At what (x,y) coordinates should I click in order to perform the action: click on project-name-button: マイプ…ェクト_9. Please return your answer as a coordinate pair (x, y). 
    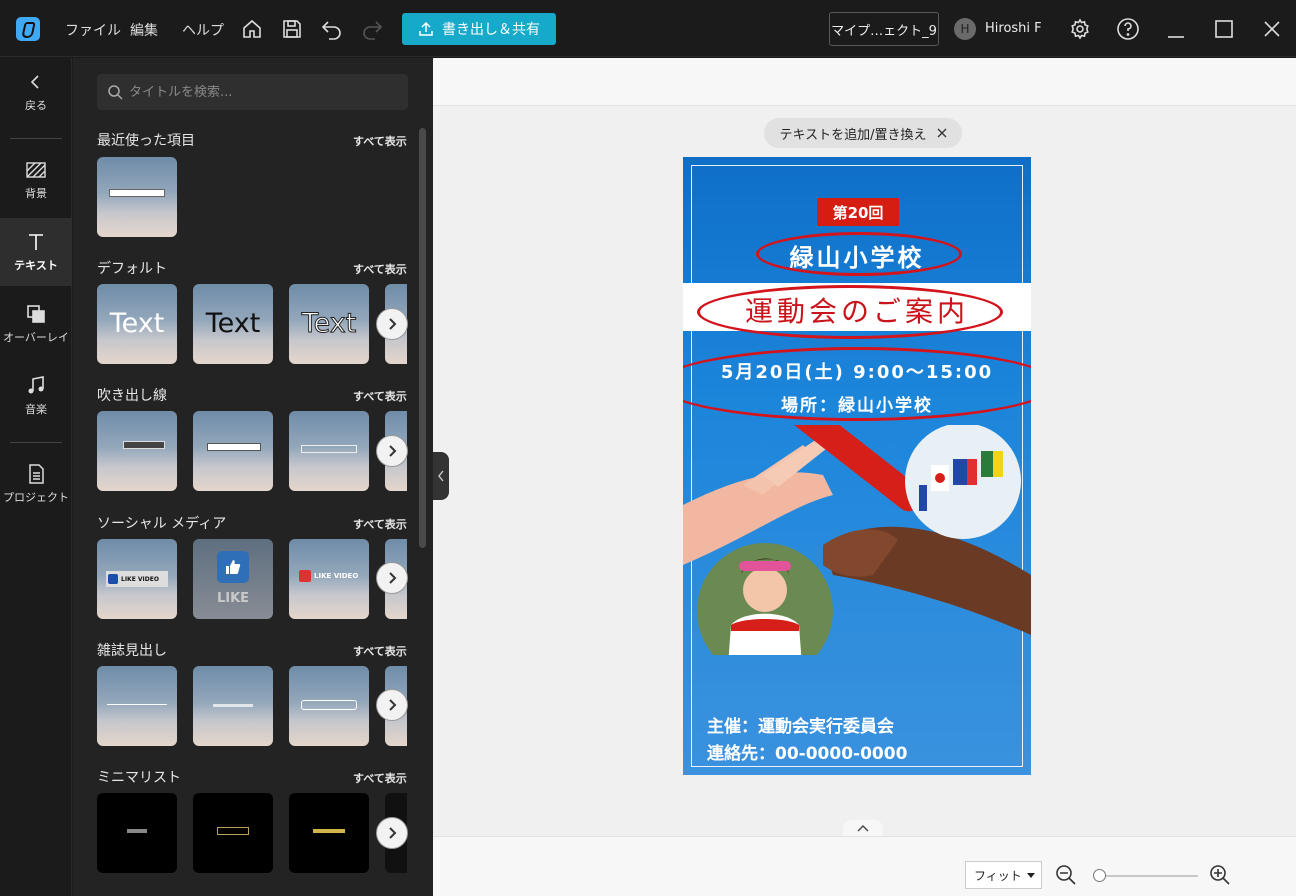
    Looking at the image, I should click on (884, 29).